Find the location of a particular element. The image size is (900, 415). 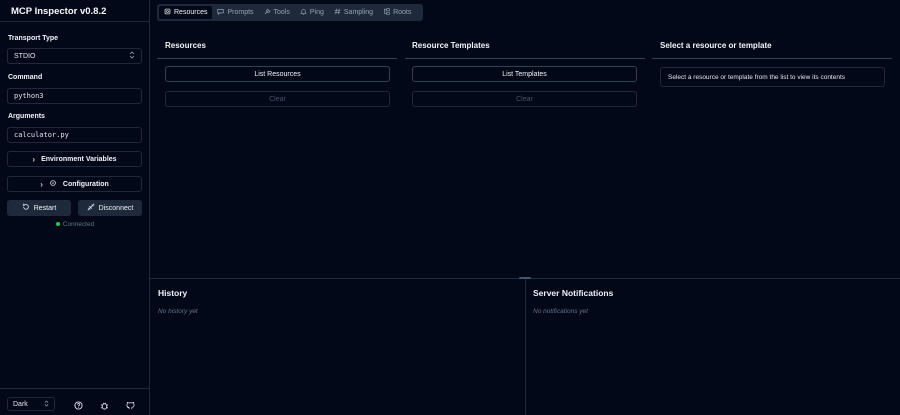

sidebar-header: MCP Inspector v0.8.2 is located at coordinates (74, 11).